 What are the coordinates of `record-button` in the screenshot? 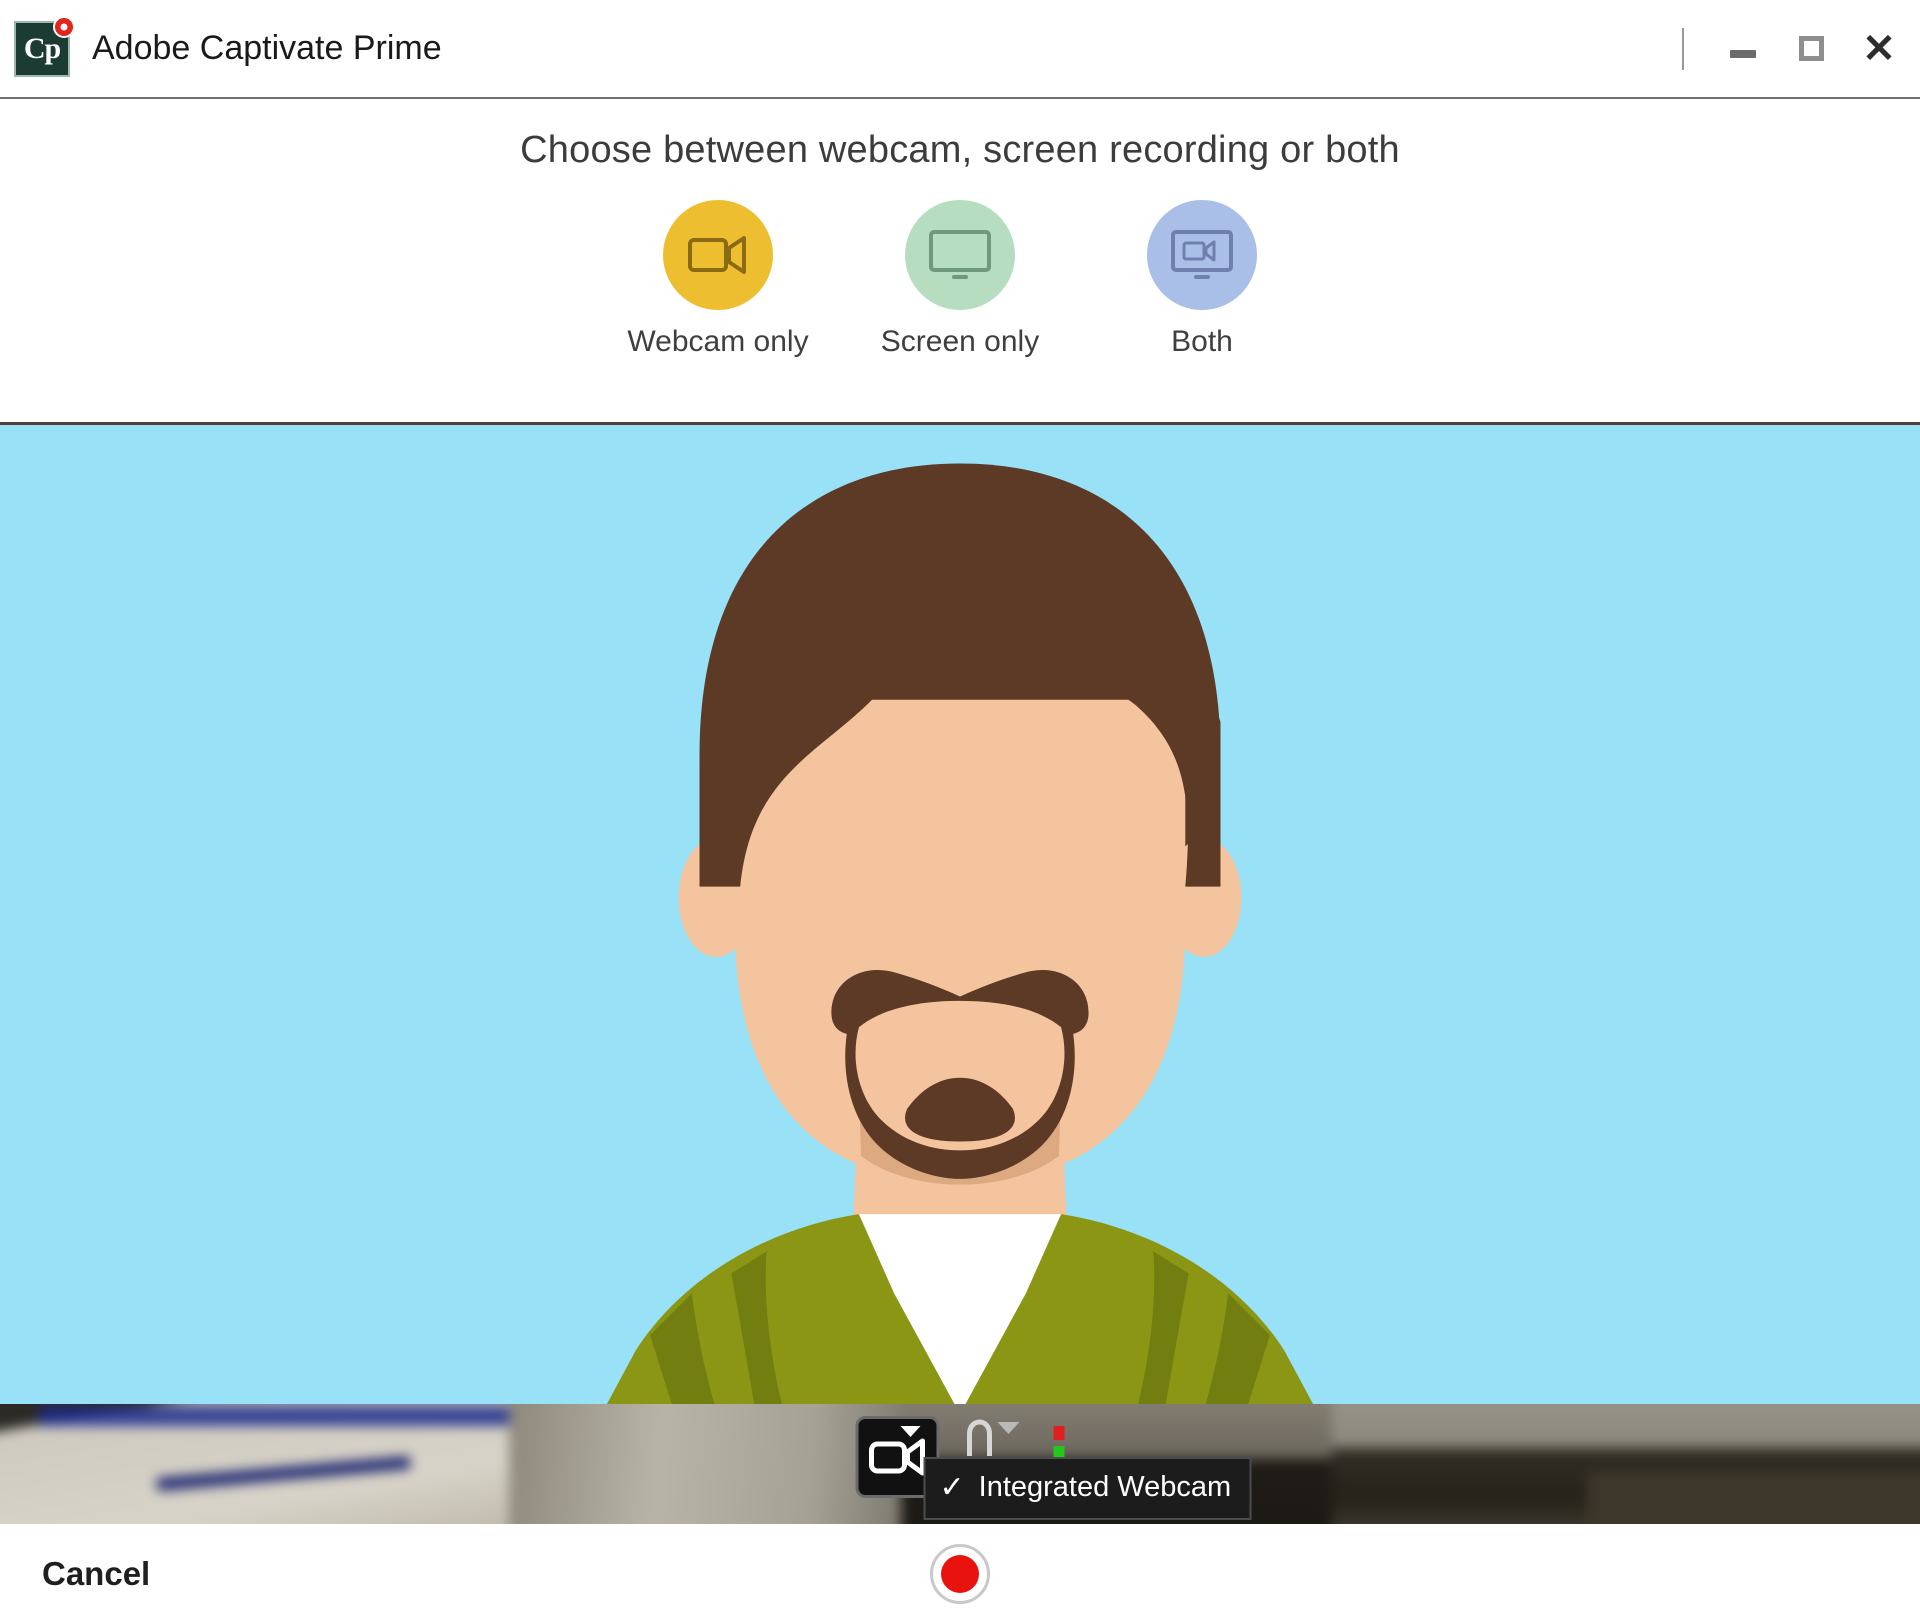 It's located at (960, 1574).